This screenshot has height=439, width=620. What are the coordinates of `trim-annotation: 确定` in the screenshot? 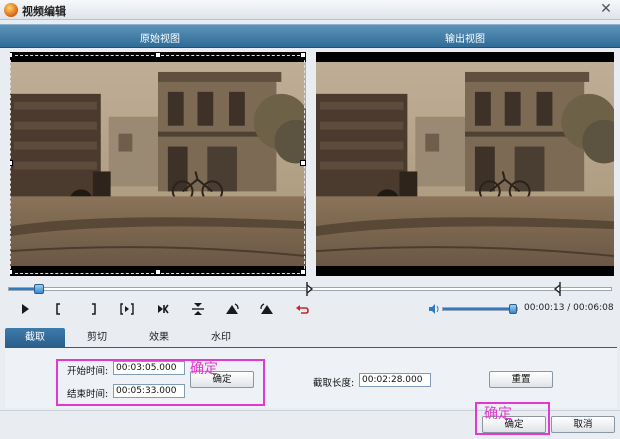 It's located at (204, 369).